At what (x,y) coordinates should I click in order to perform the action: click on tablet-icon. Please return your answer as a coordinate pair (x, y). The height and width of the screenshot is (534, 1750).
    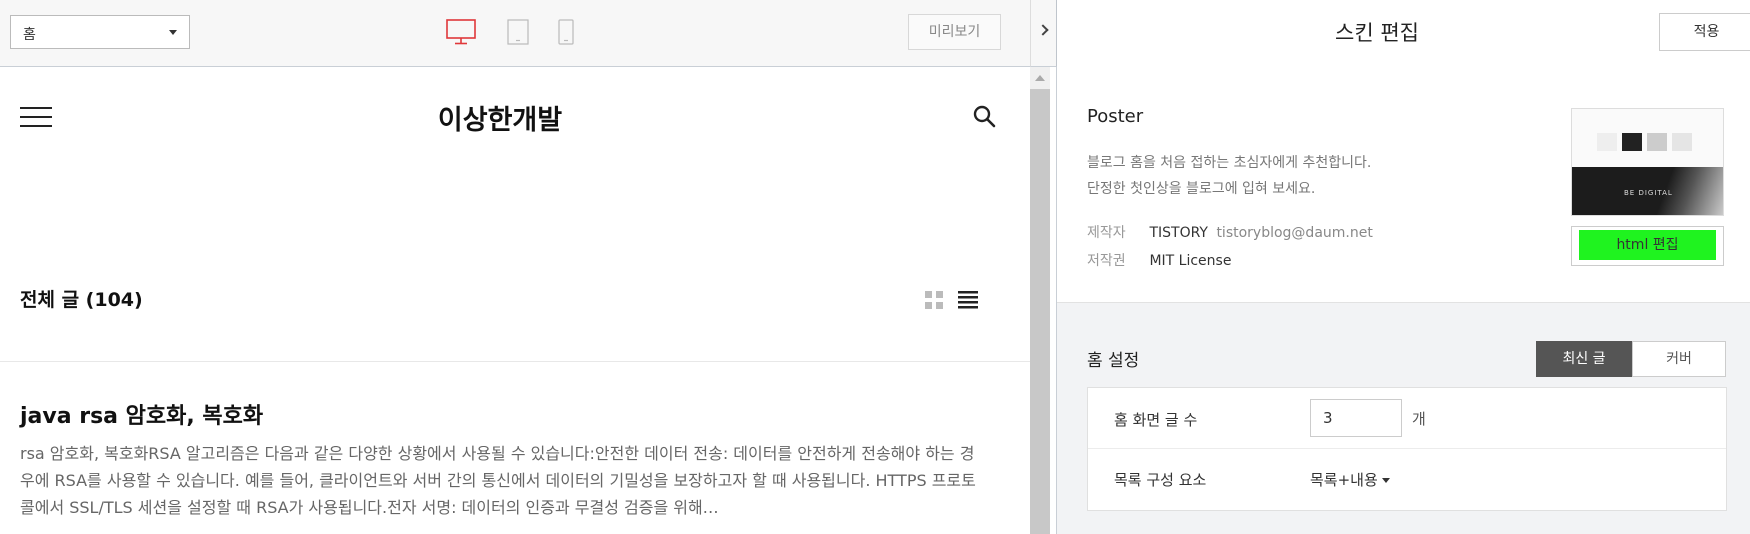
    Looking at the image, I should click on (518, 32).